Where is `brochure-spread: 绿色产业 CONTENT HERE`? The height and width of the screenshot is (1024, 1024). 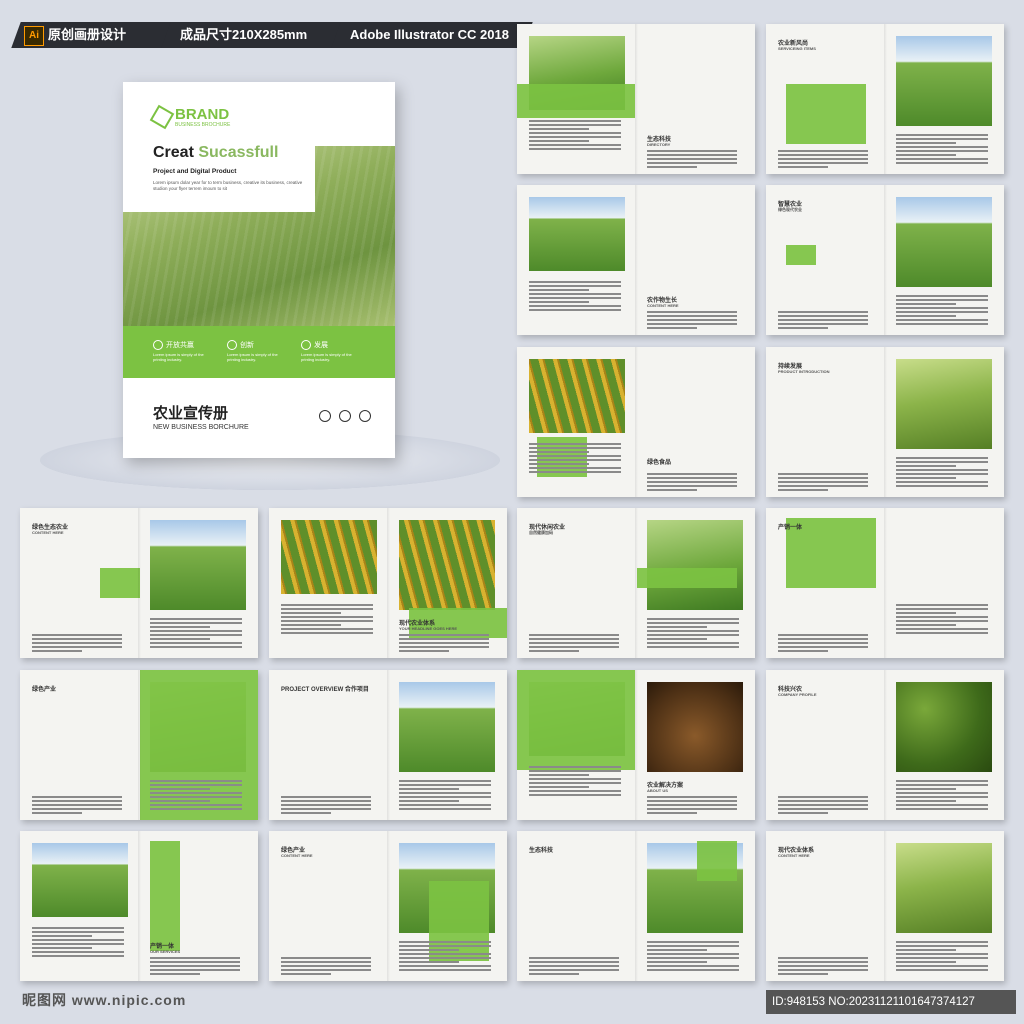 brochure-spread: 绿色产业 CONTENT HERE is located at coordinates (388, 906).